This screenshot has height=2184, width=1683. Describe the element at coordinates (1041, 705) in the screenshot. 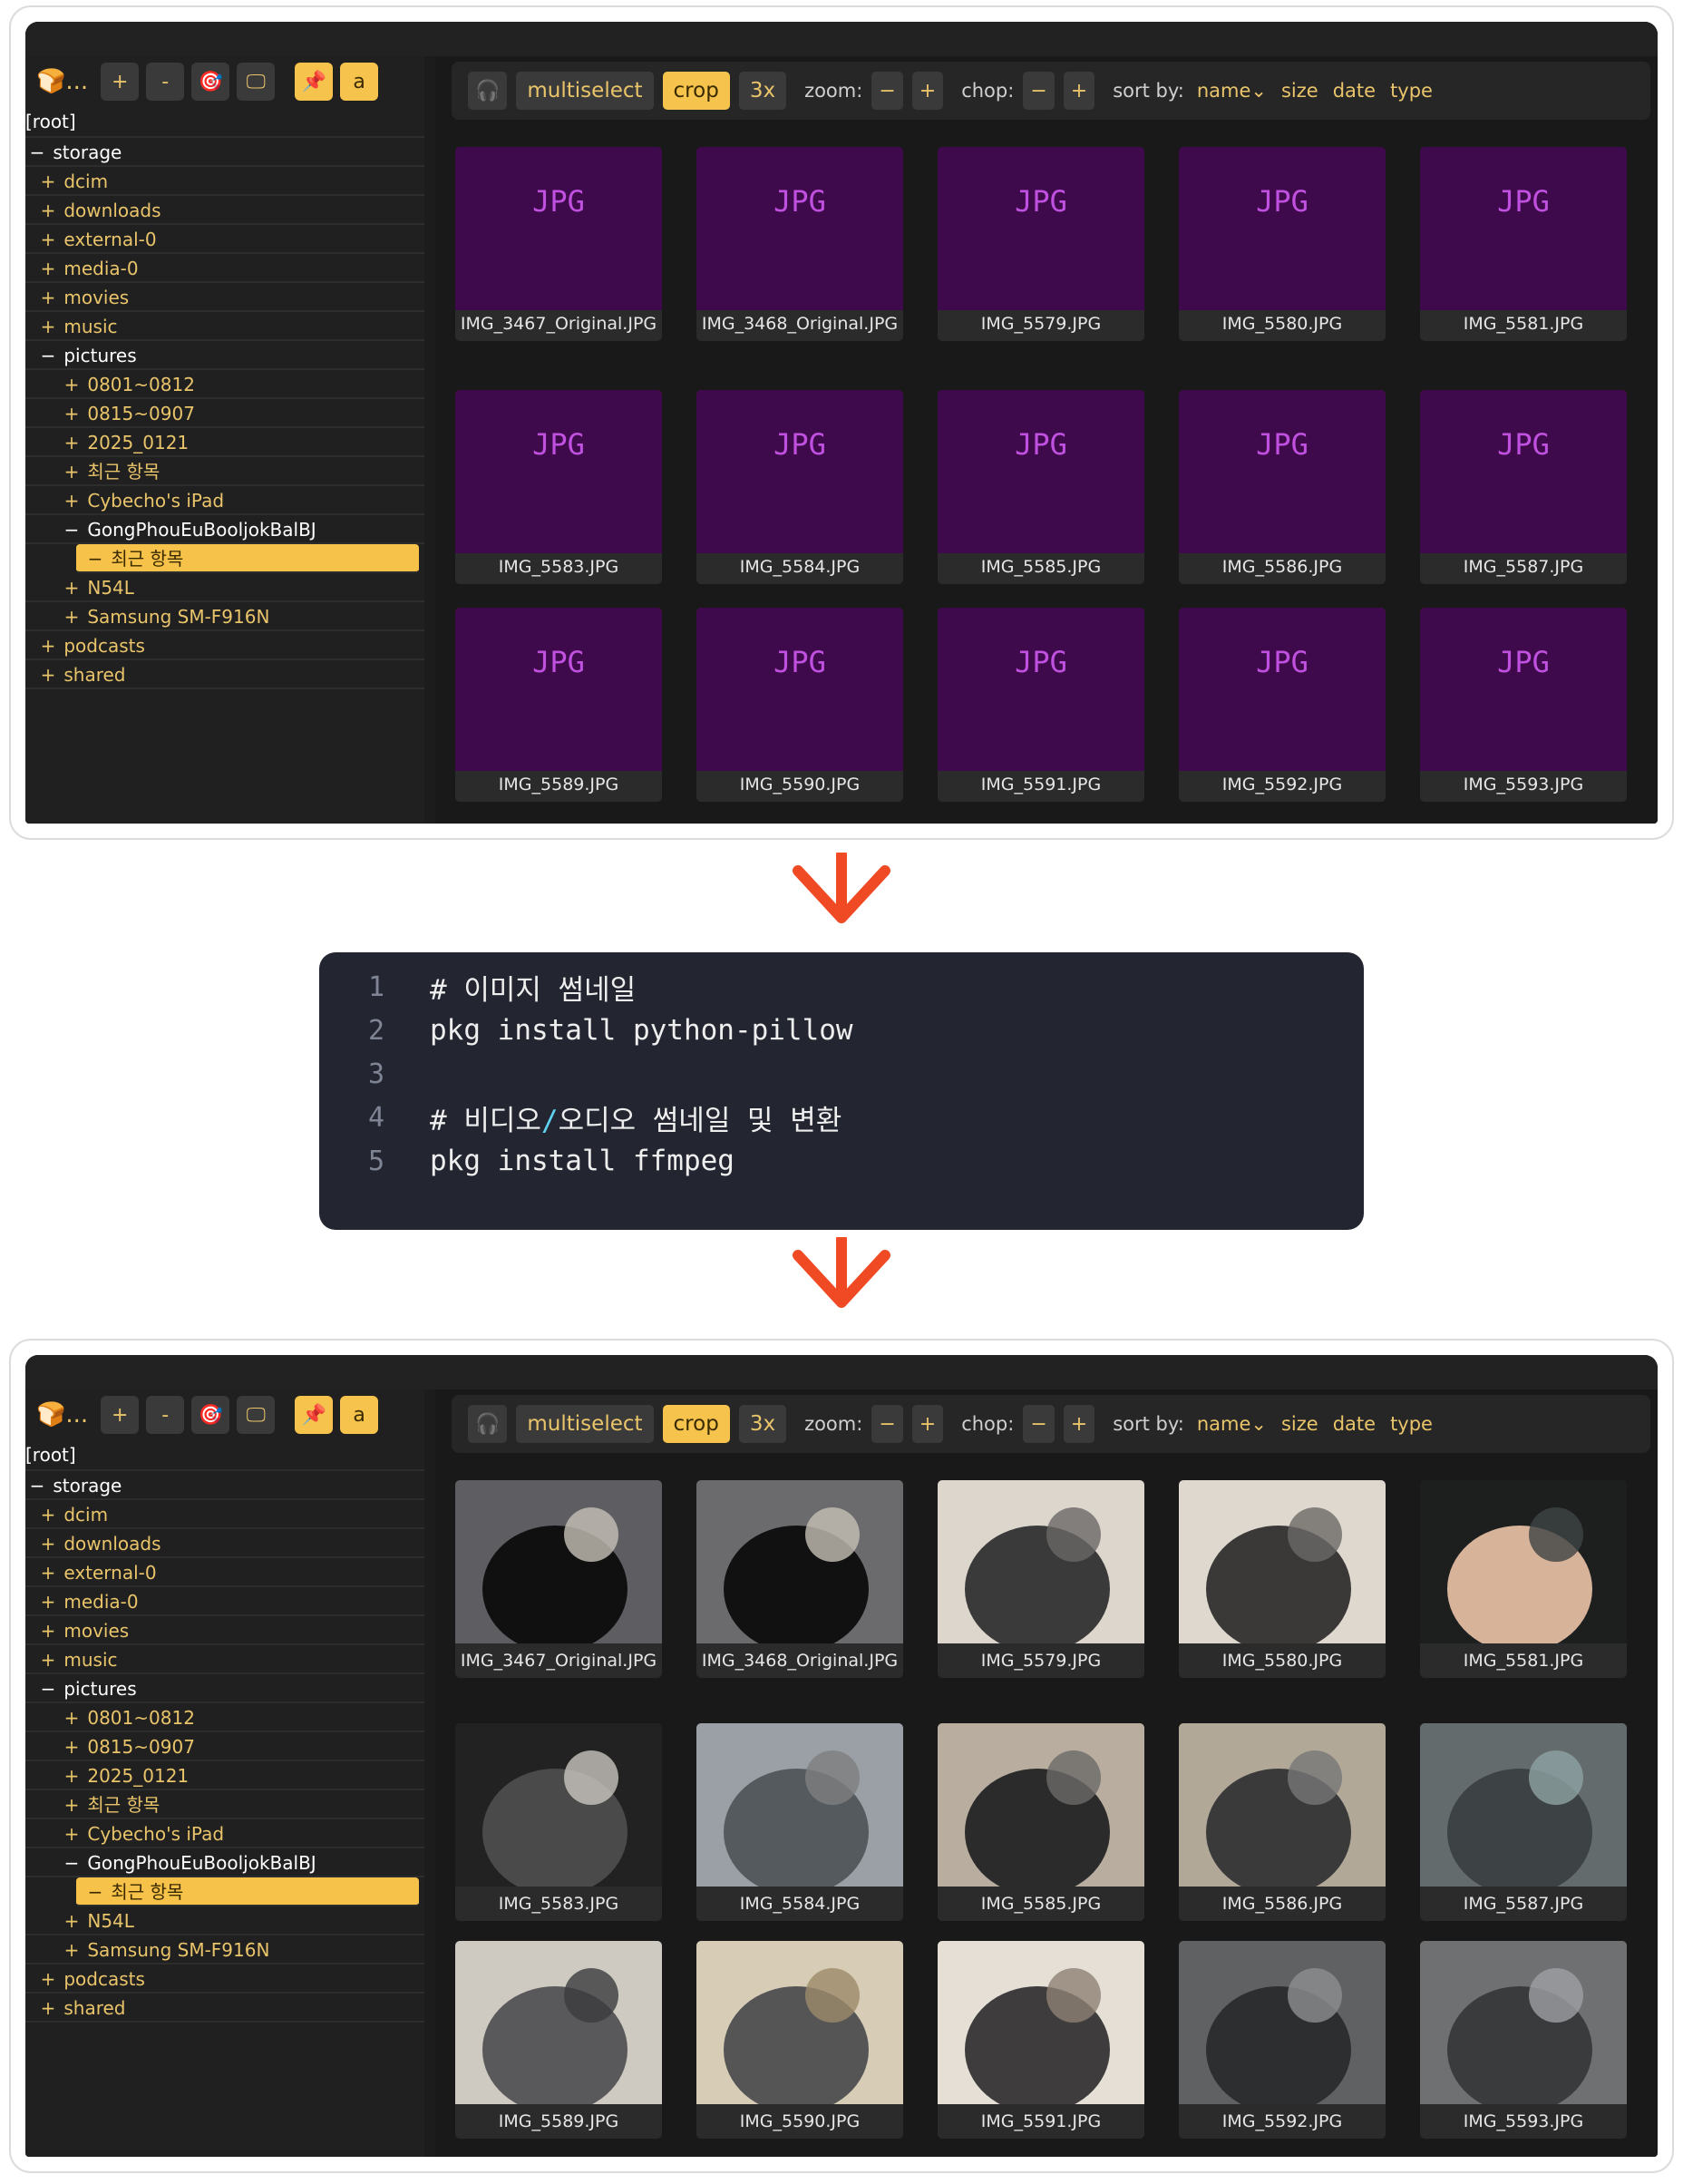

I see `file-tile: JPG IMG_5591.JPG` at that location.